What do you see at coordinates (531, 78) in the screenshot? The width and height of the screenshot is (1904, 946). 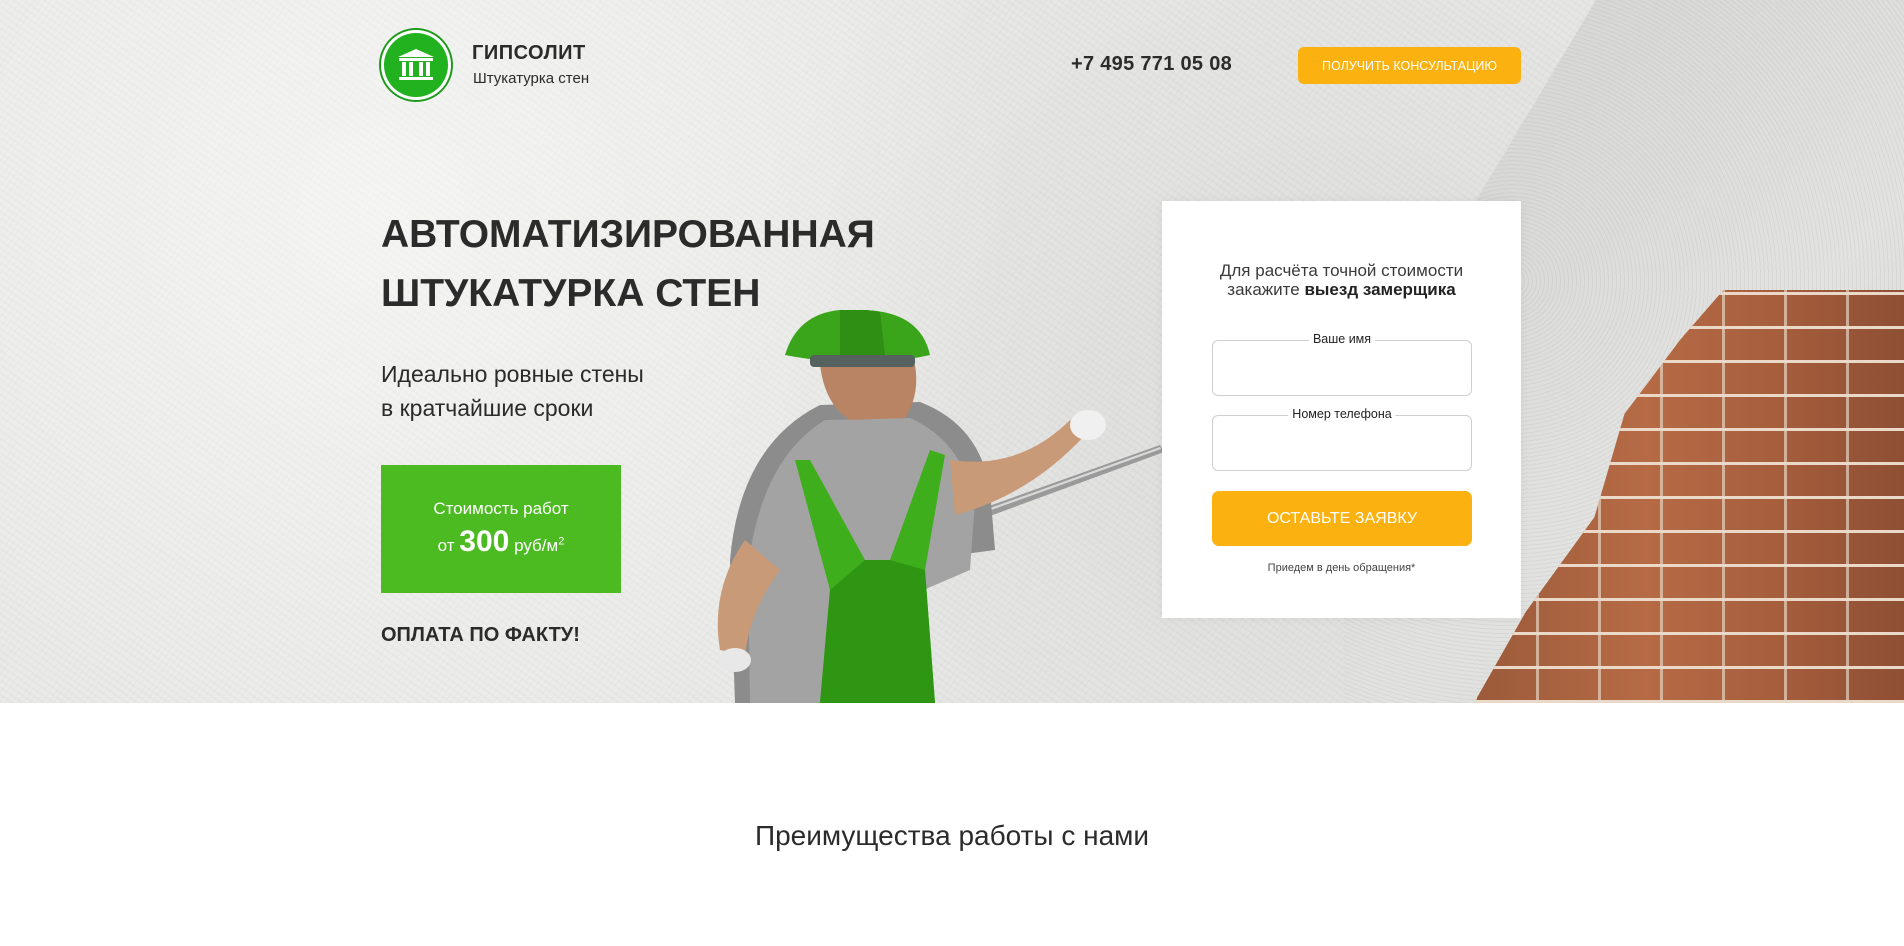 I see `brand-subtitle: Штукатурка стен` at bounding box center [531, 78].